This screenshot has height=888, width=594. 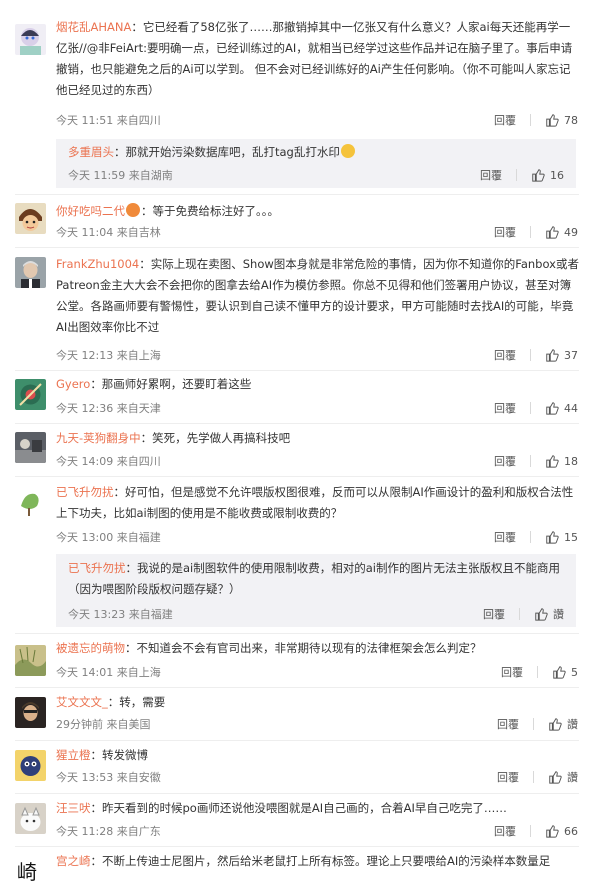 I want to click on comment-username: 宫之崎, so click(x=73, y=861).